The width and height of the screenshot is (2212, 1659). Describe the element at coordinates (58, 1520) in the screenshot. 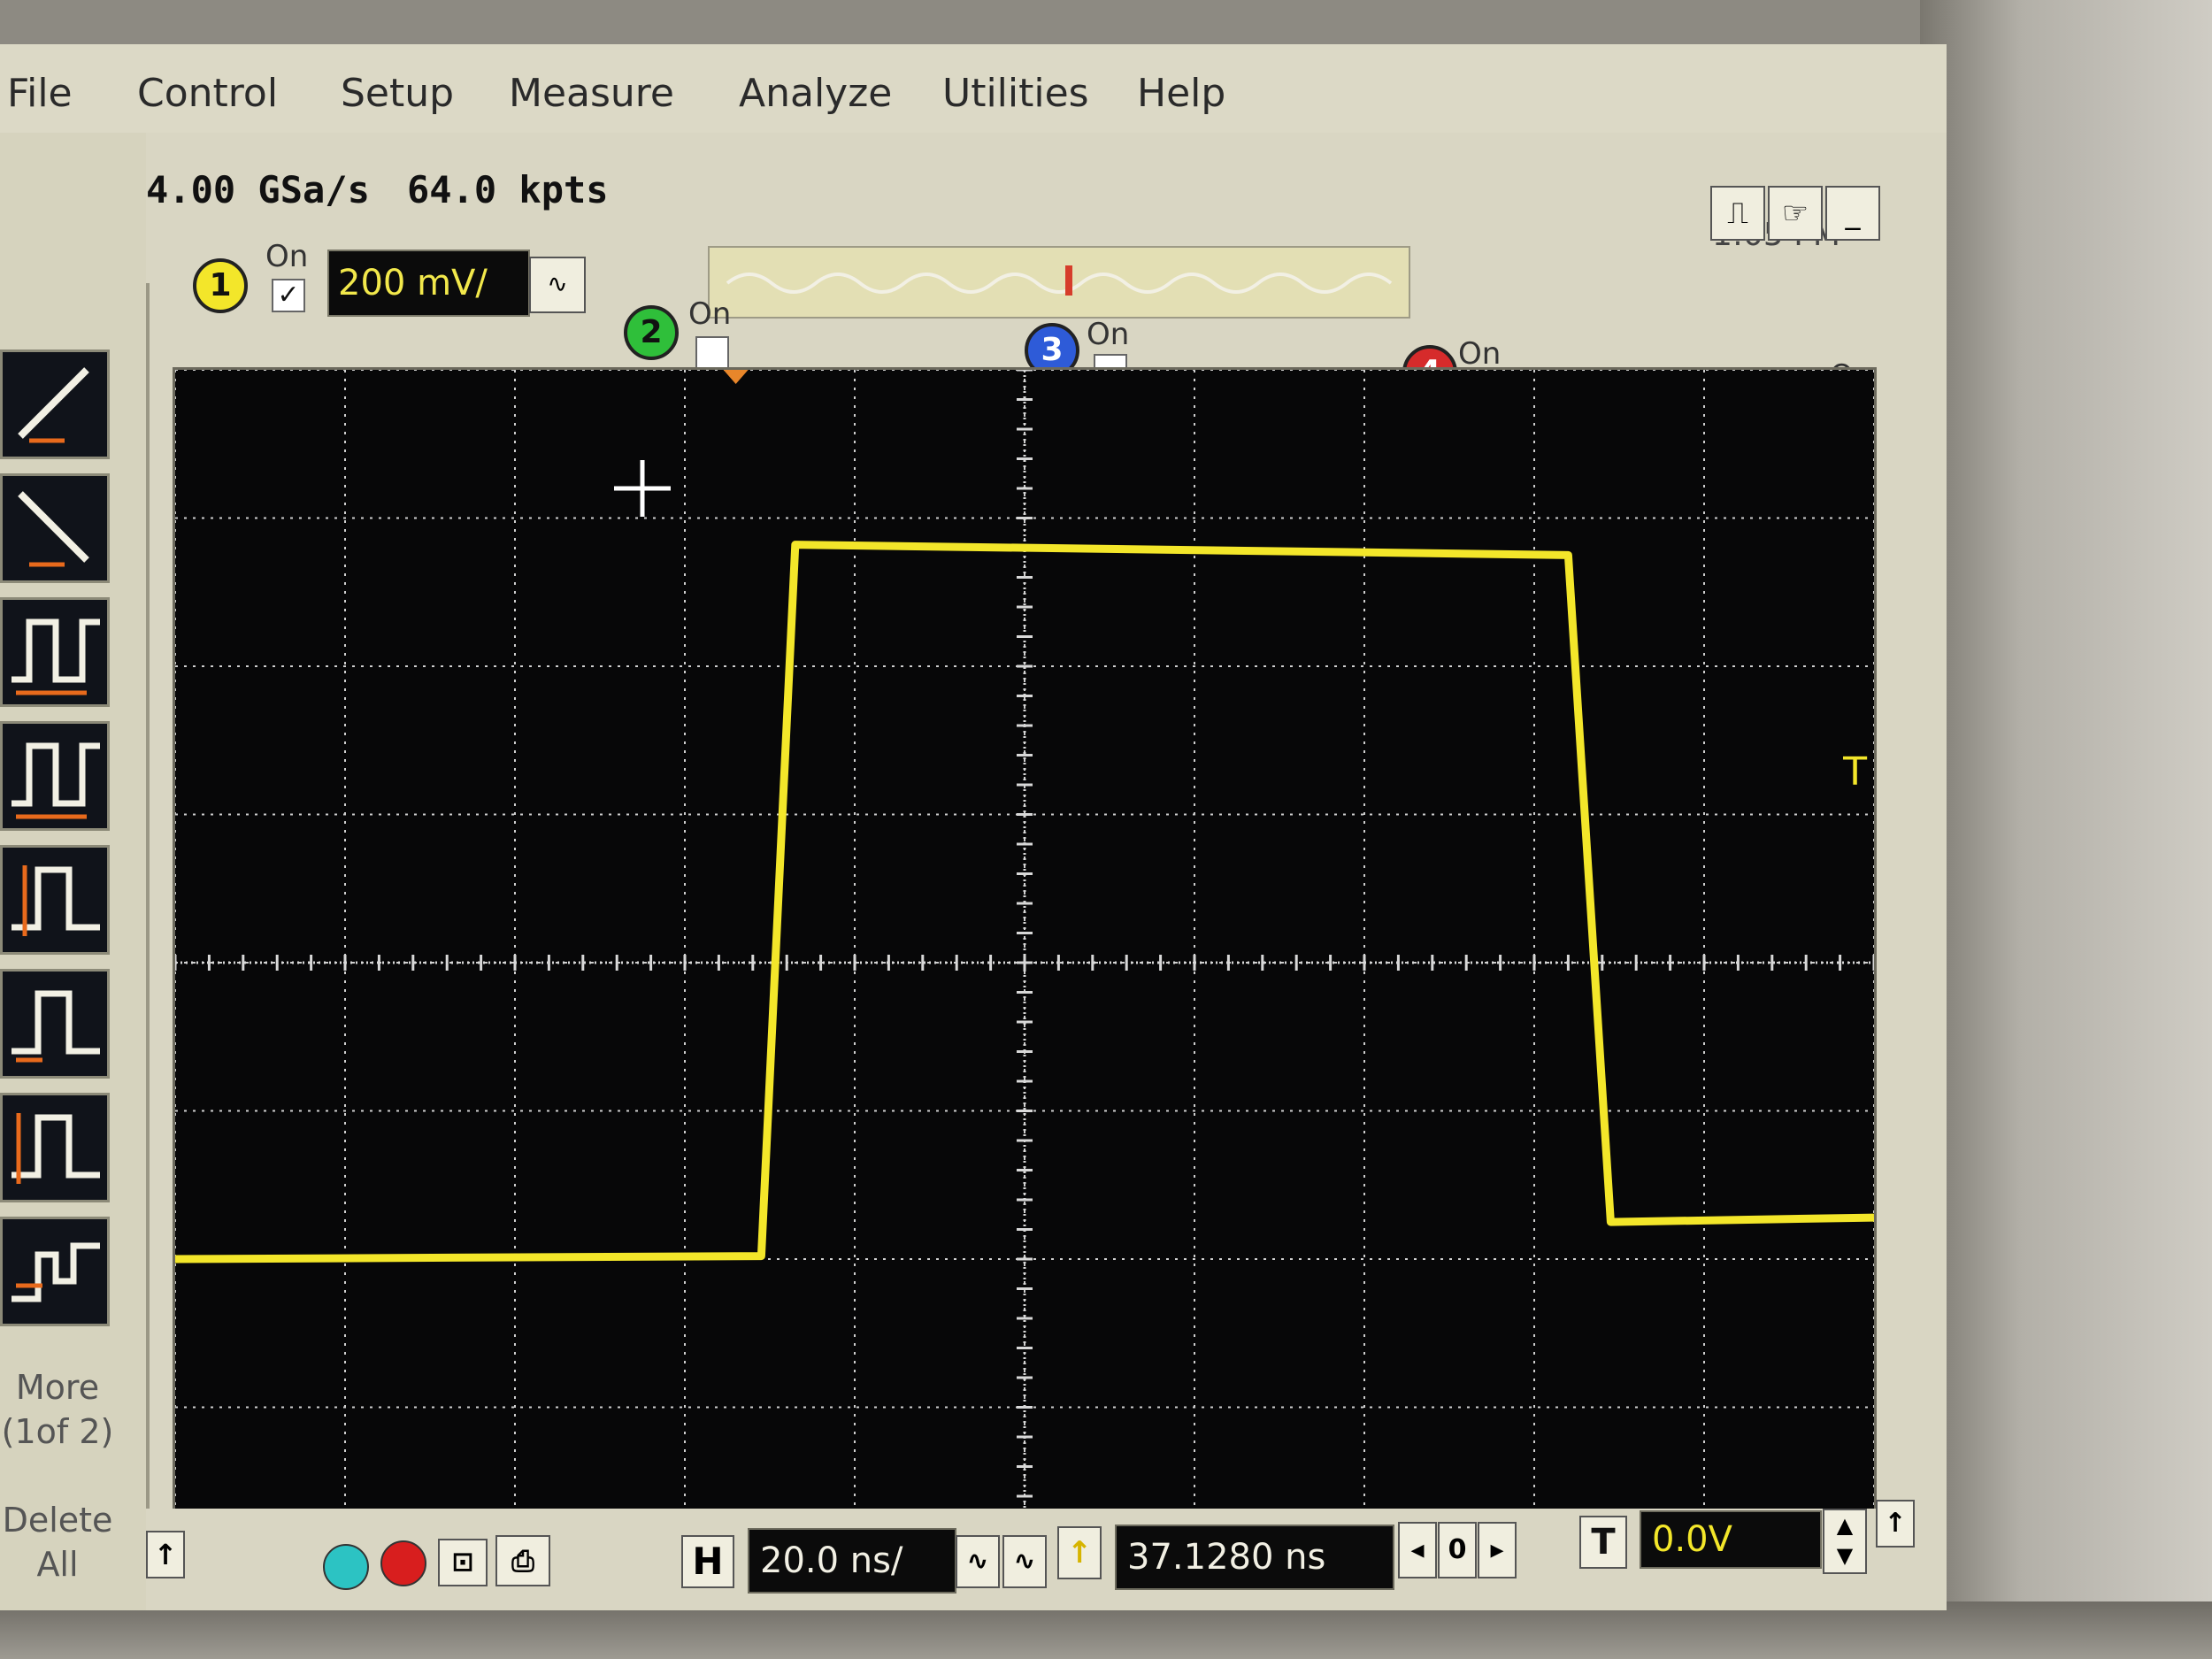

I see `delete-all-label: Delete` at that location.